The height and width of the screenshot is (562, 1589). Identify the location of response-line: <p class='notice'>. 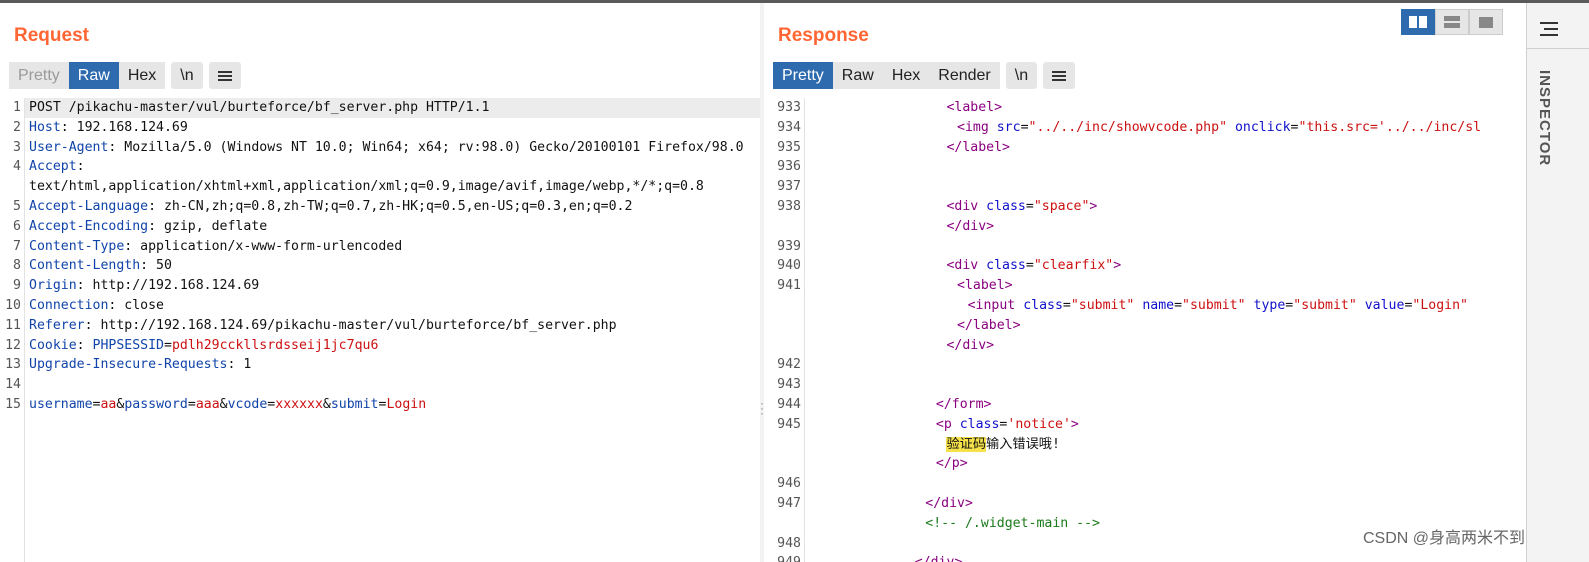
(1007, 425).